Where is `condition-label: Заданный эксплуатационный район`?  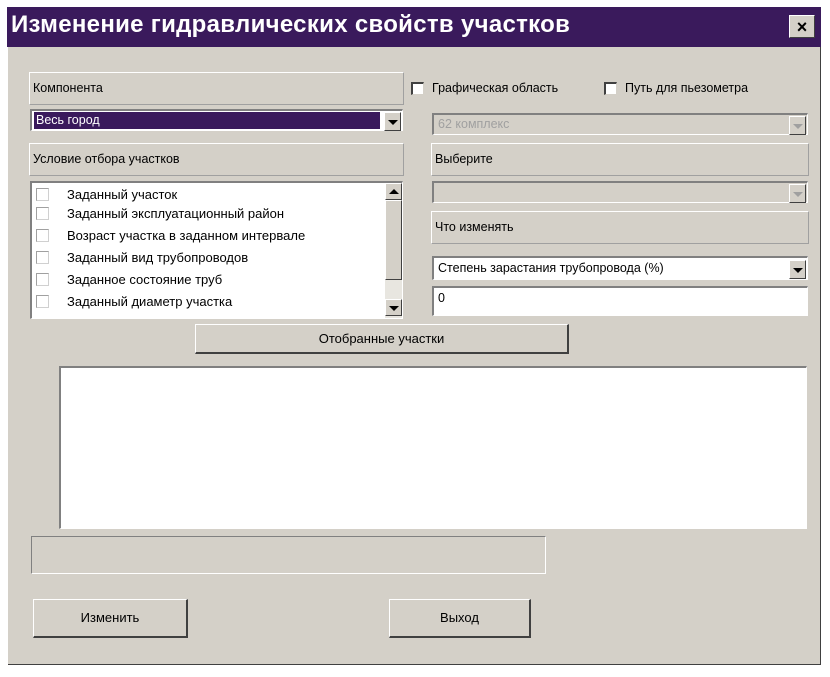
condition-label: Заданный эксплуатационный район is located at coordinates (176, 213).